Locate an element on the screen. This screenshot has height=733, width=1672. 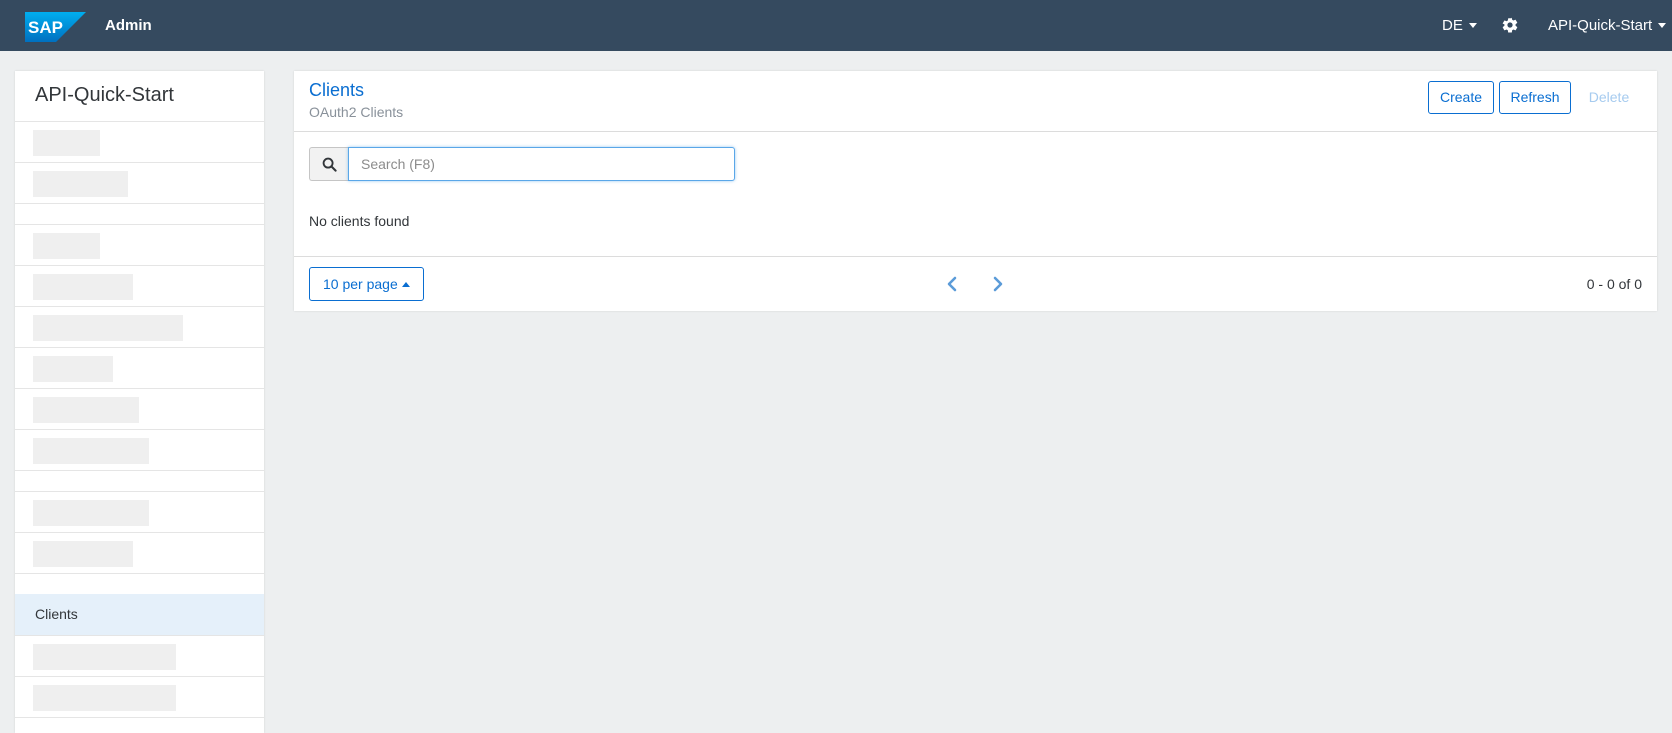
app-title: Admin is located at coordinates (128, 25).